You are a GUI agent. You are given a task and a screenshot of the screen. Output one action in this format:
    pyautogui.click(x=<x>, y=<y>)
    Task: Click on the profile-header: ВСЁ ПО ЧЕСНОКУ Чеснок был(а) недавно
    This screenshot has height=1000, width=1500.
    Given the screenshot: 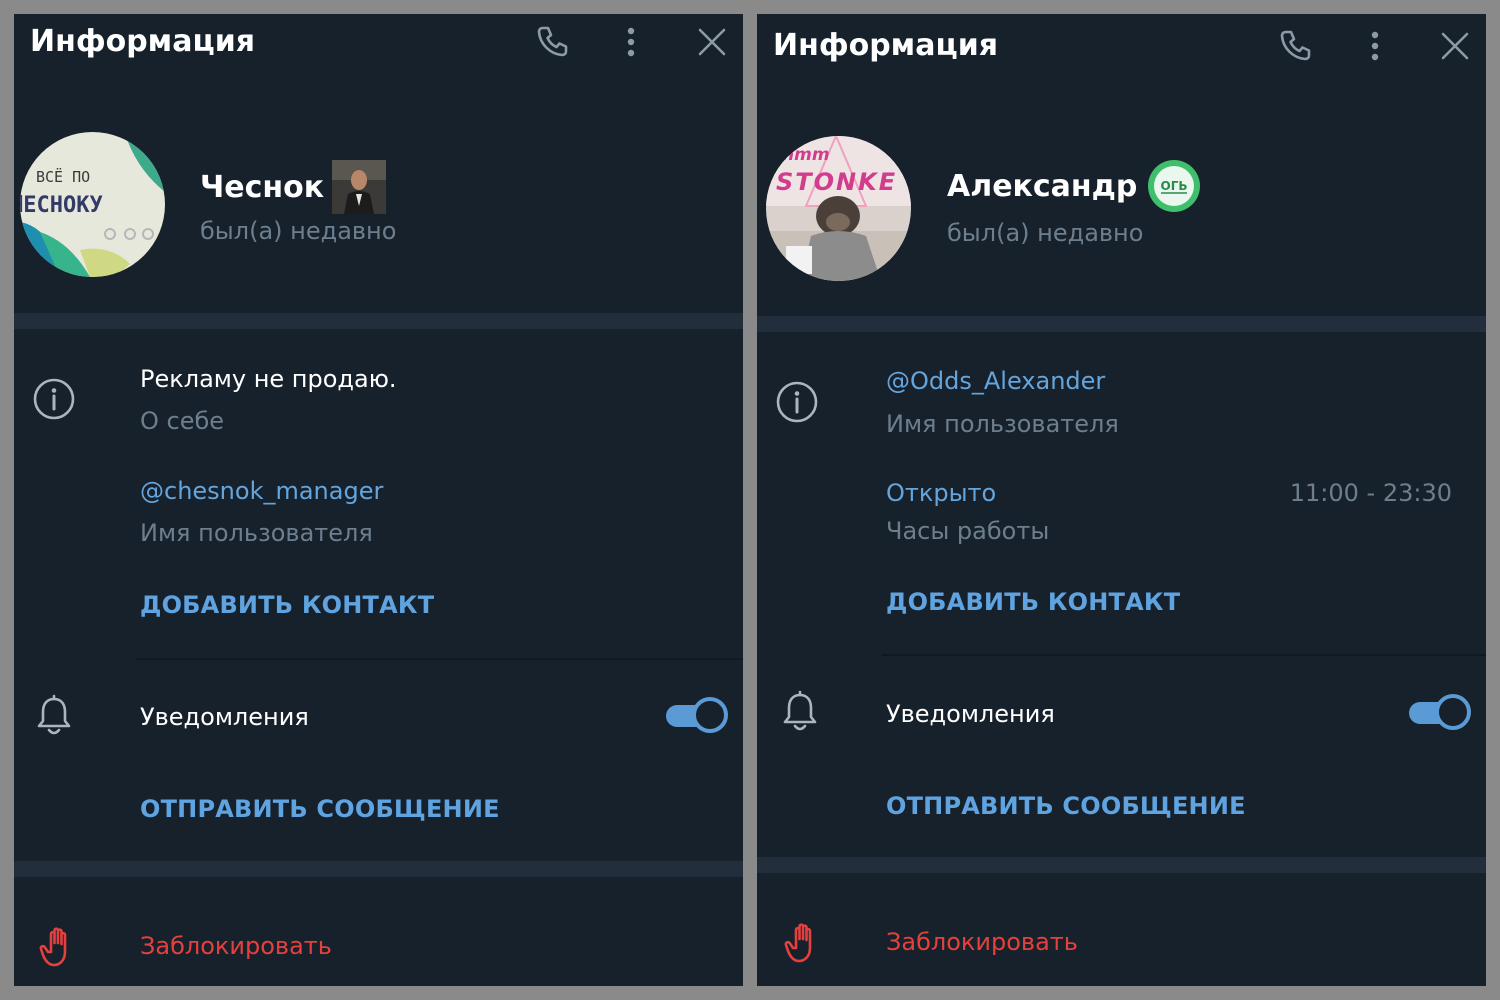 What is the action you would take?
    pyautogui.click(x=378, y=214)
    